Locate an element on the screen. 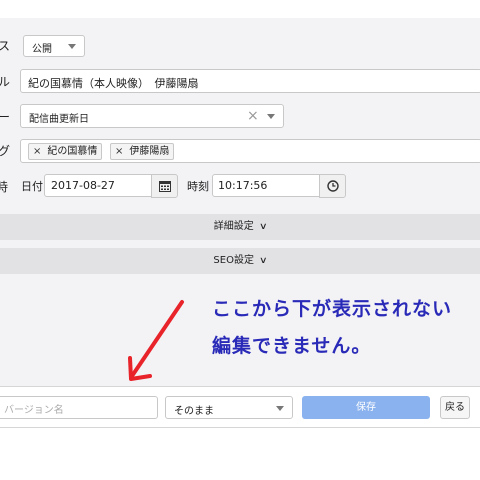 Image resolution: width=480 pixels, height=480 pixels. tags-label: グ is located at coordinates (5, 151).